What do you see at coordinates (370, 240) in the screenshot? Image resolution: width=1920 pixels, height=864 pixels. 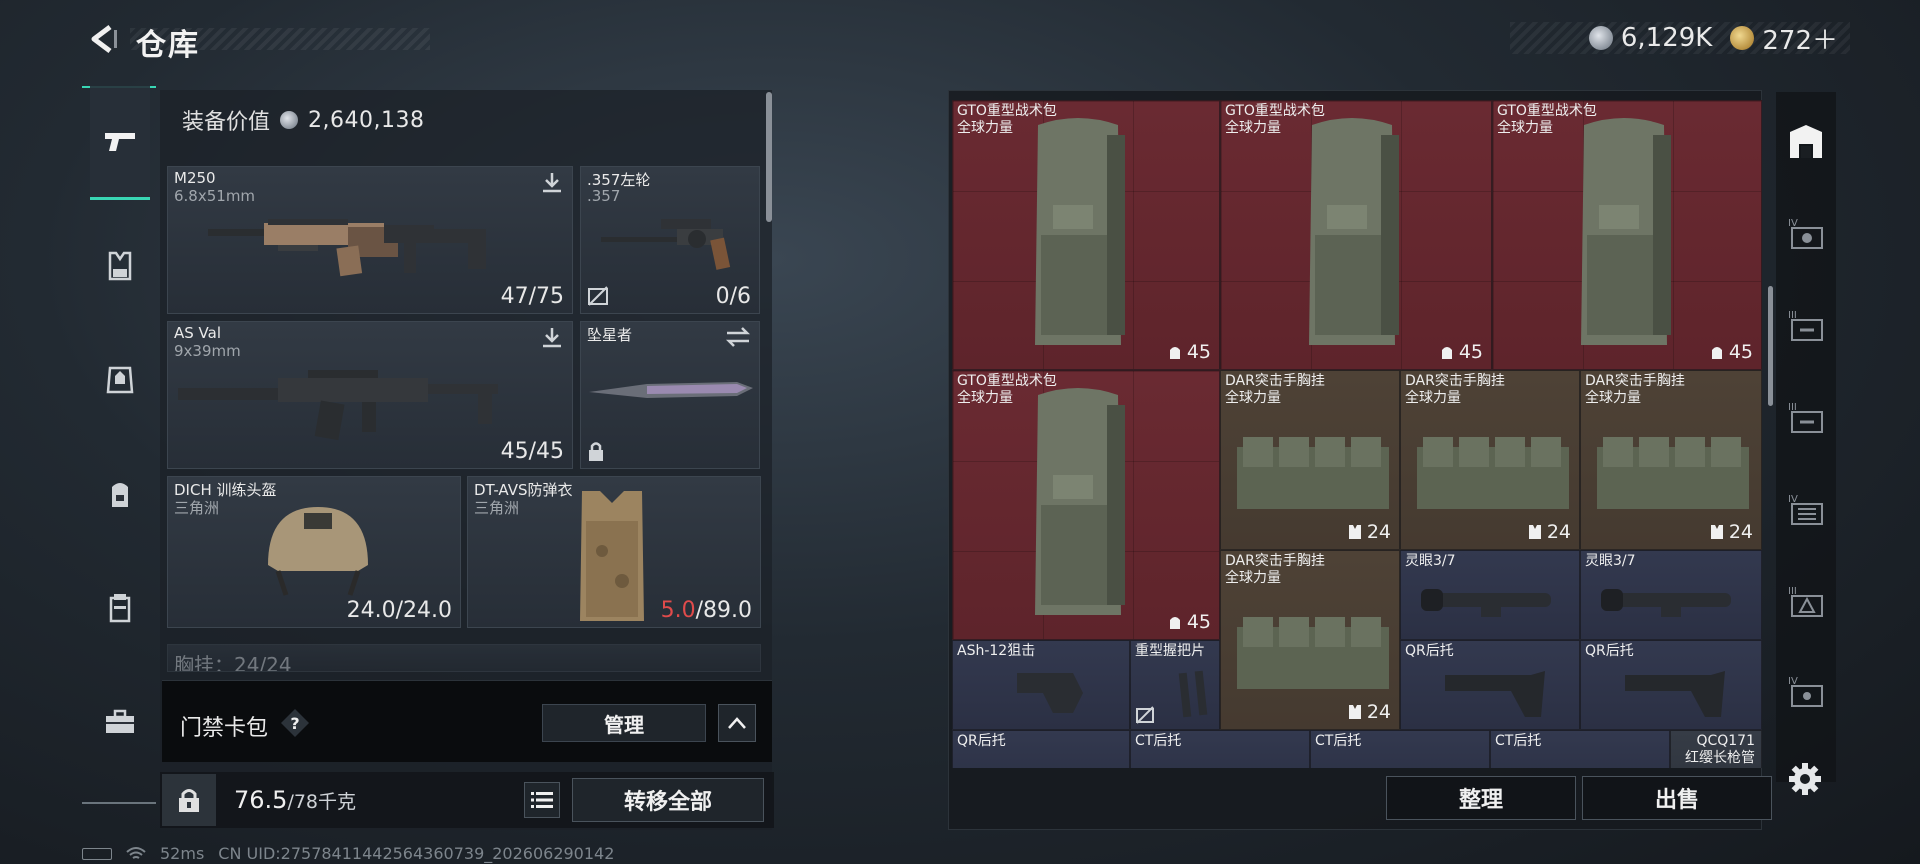 I see `primary-weapon-slot: M250 6.8x51mm 47/75` at bounding box center [370, 240].